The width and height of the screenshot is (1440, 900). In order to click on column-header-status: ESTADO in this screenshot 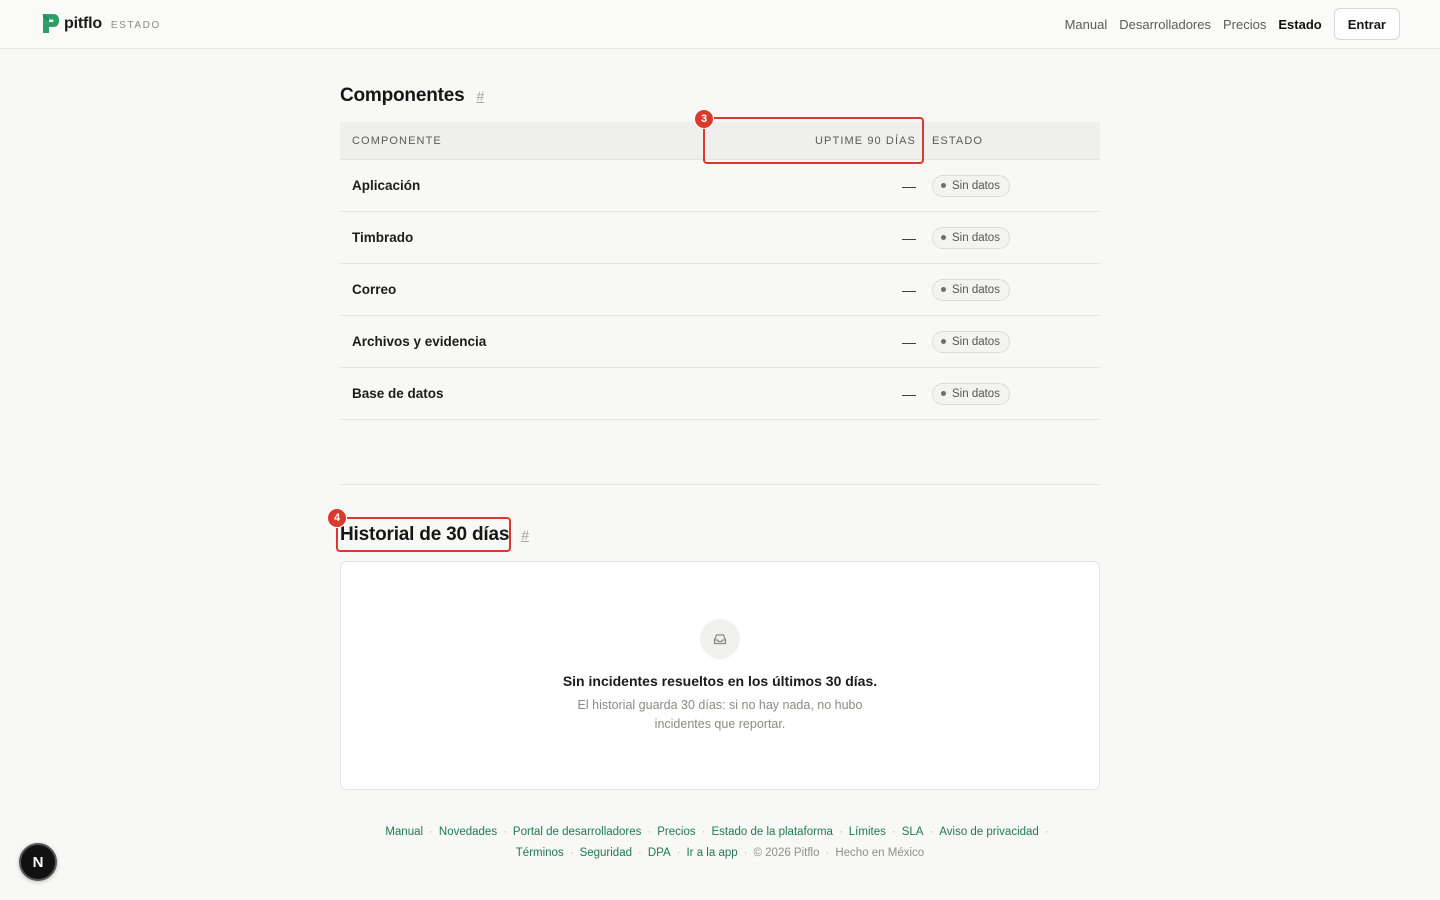, I will do `click(958, 140)`.